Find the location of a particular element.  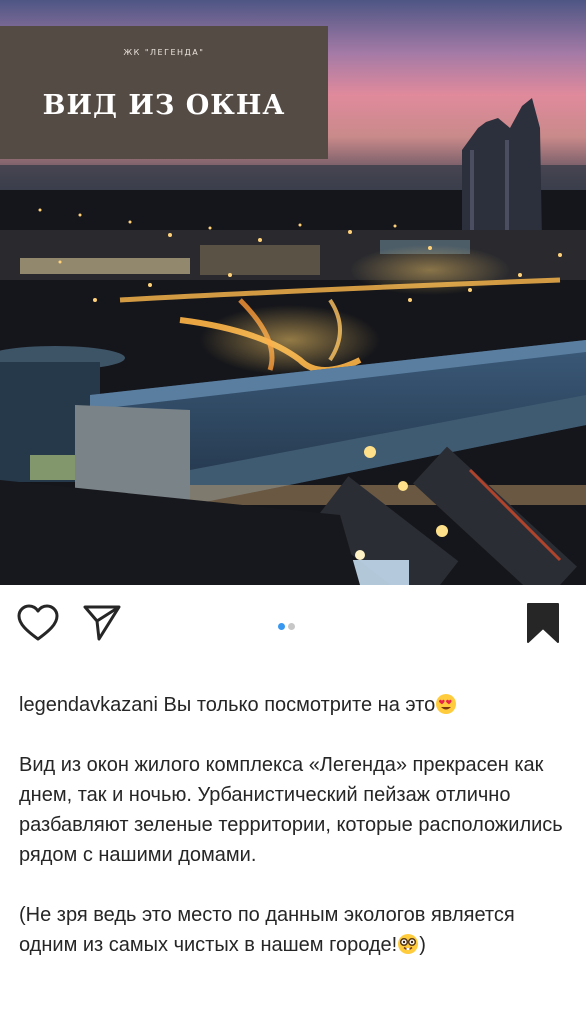

caption-intro-text: Вы только посмотрите на это is located at coordinates (297, 705).